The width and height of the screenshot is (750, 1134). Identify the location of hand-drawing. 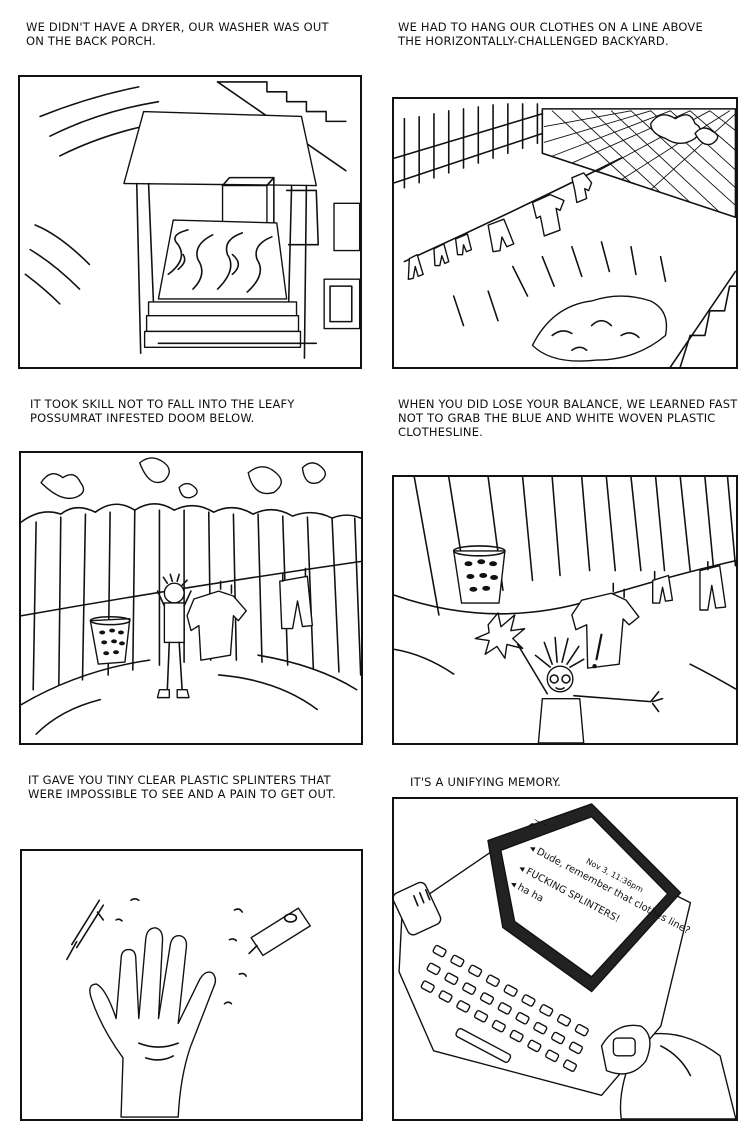
(188, 1008).